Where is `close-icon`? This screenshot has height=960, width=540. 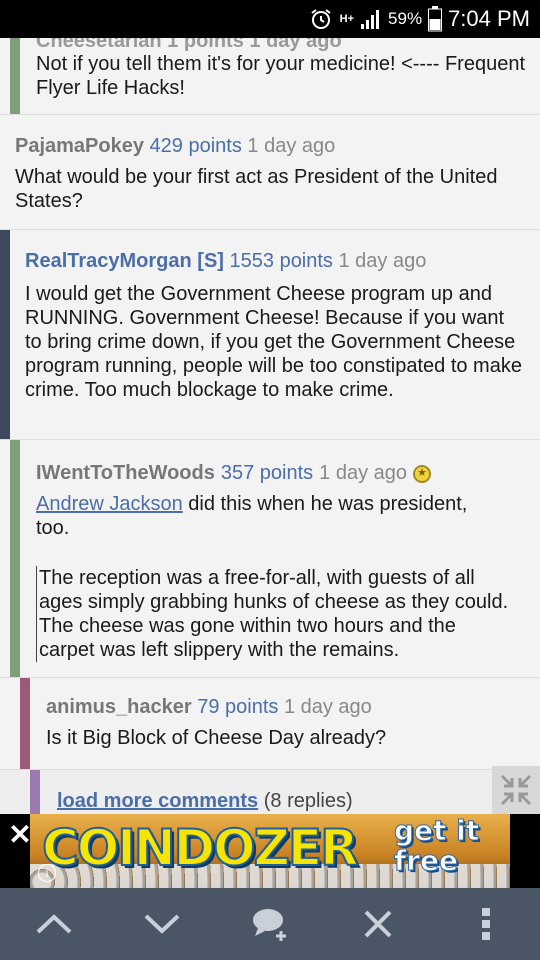
close-icon is located at coordinates (378, 924).